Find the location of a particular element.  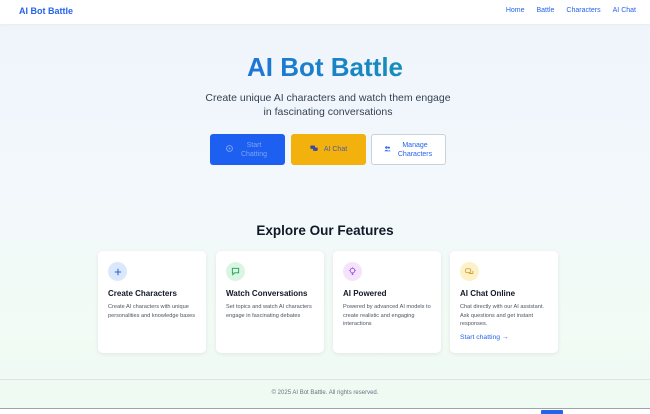

users-icon is located at coordinates (387, 149).